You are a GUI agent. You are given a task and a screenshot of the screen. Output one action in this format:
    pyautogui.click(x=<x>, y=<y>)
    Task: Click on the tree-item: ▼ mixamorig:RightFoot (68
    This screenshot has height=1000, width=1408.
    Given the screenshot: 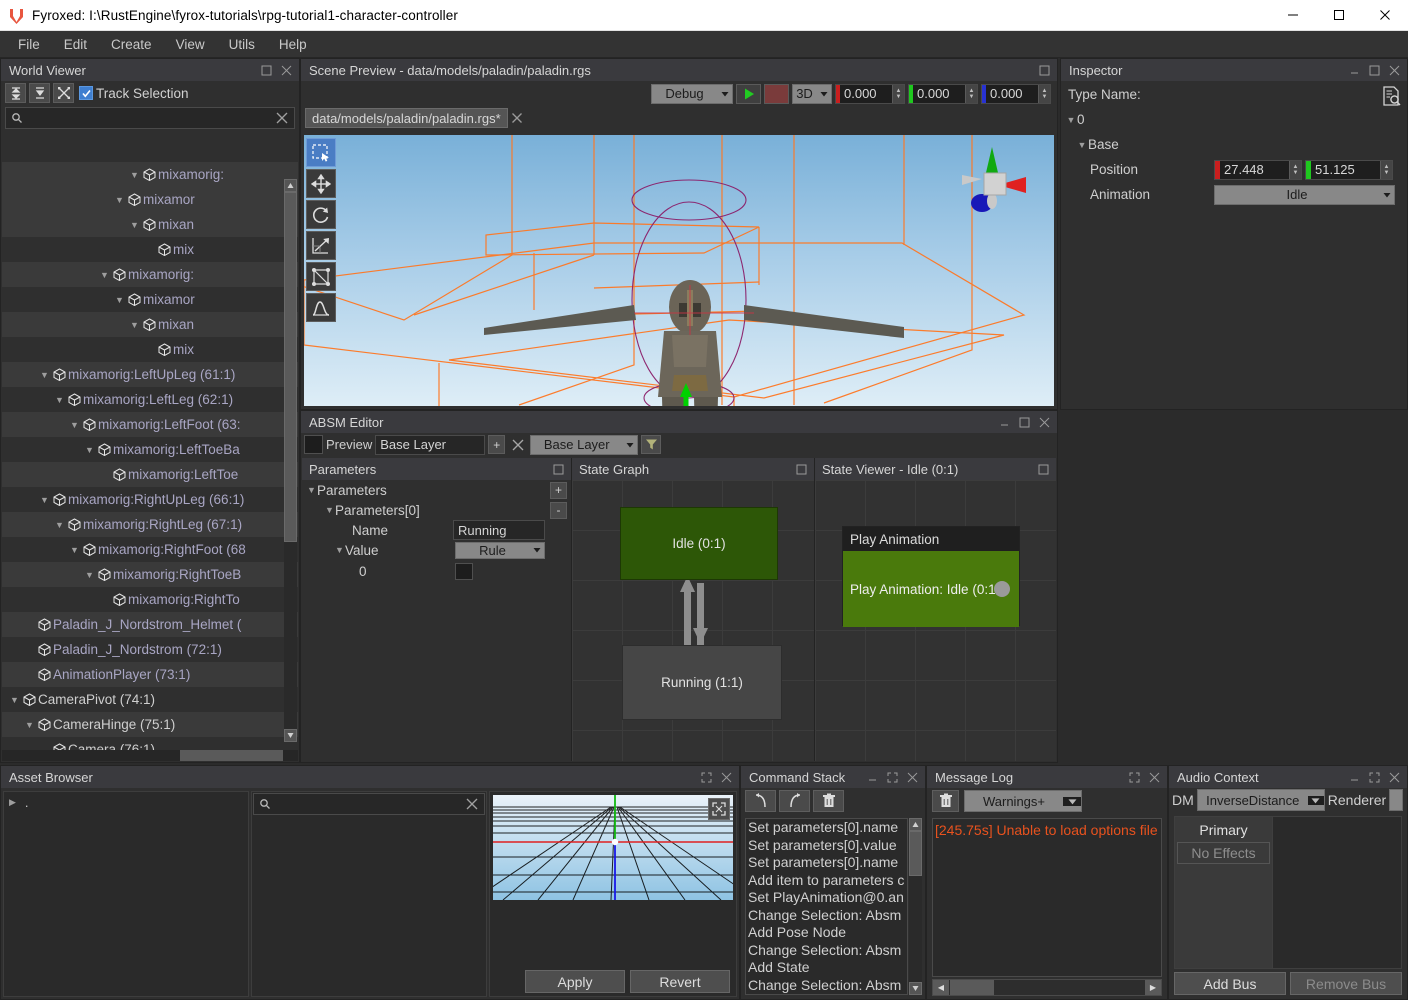 What is the action you would take?
    pyautogui.click(x=150, y=549)
    